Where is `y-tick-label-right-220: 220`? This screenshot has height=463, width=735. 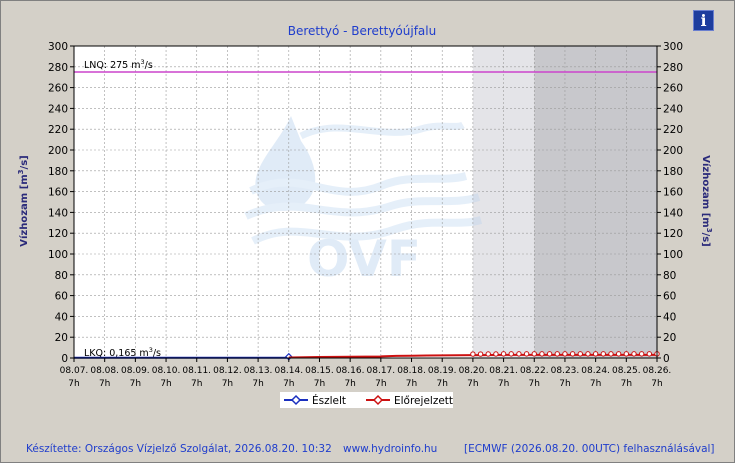 y-tick-label-right-220: 220 is located at coordinates (673, 130).